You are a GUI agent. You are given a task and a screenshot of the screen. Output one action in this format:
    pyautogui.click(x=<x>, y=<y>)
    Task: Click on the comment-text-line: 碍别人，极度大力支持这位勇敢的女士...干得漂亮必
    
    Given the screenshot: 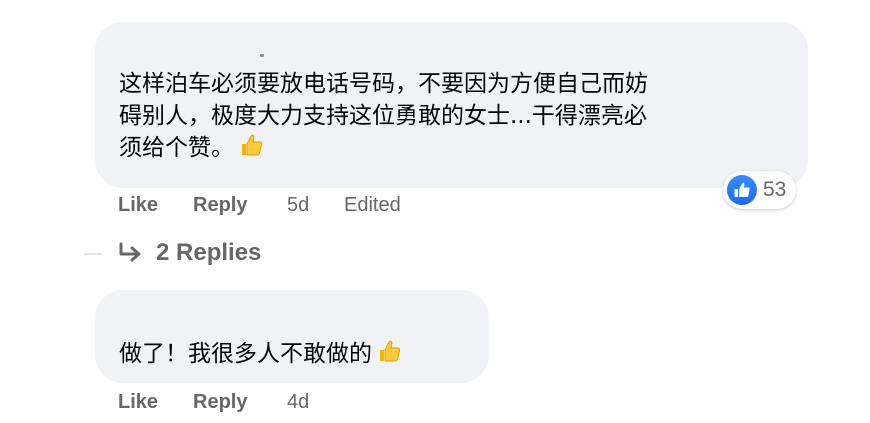 What is the action you would take?
    pyautogui.click(x=383, y=116)
    